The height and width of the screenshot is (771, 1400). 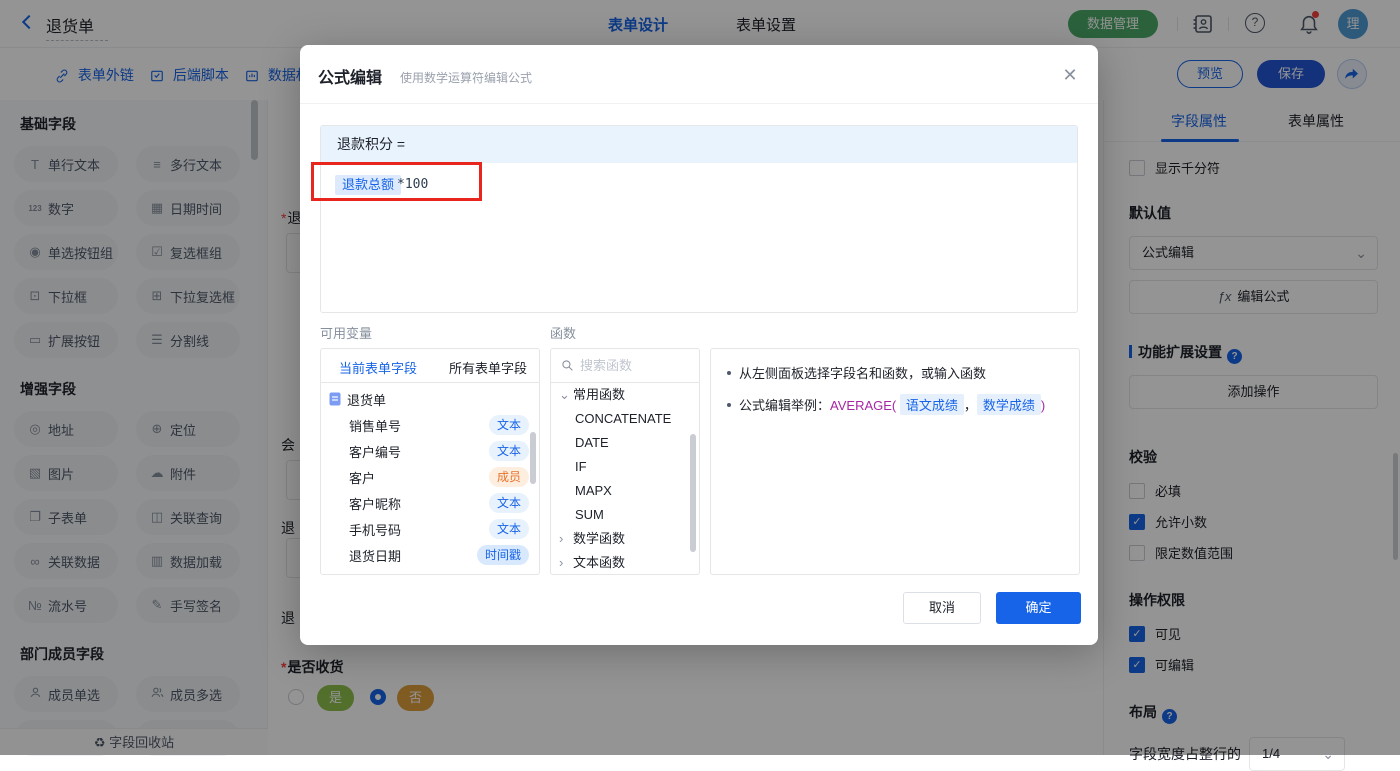 What do you see at coordinates (488, 367) in the screenshot?
I see `tab-all-form-fields: 所有表单字段` at bounding box center [488, 367].